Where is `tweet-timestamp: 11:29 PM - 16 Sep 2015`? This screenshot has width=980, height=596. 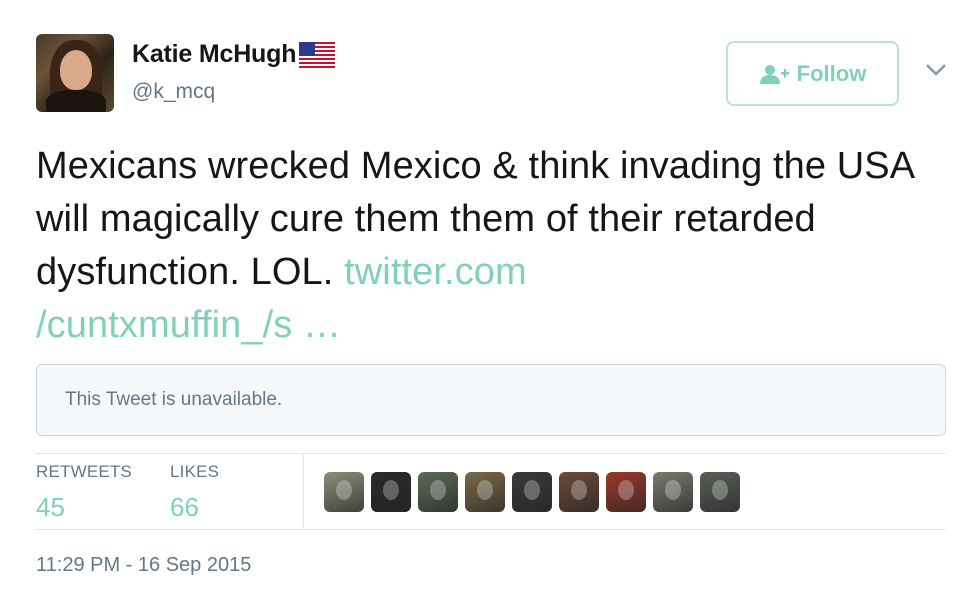
tweet-timestamp: 11:29 PM - 16 Sep 2015 is located at coordinates (143, 565).